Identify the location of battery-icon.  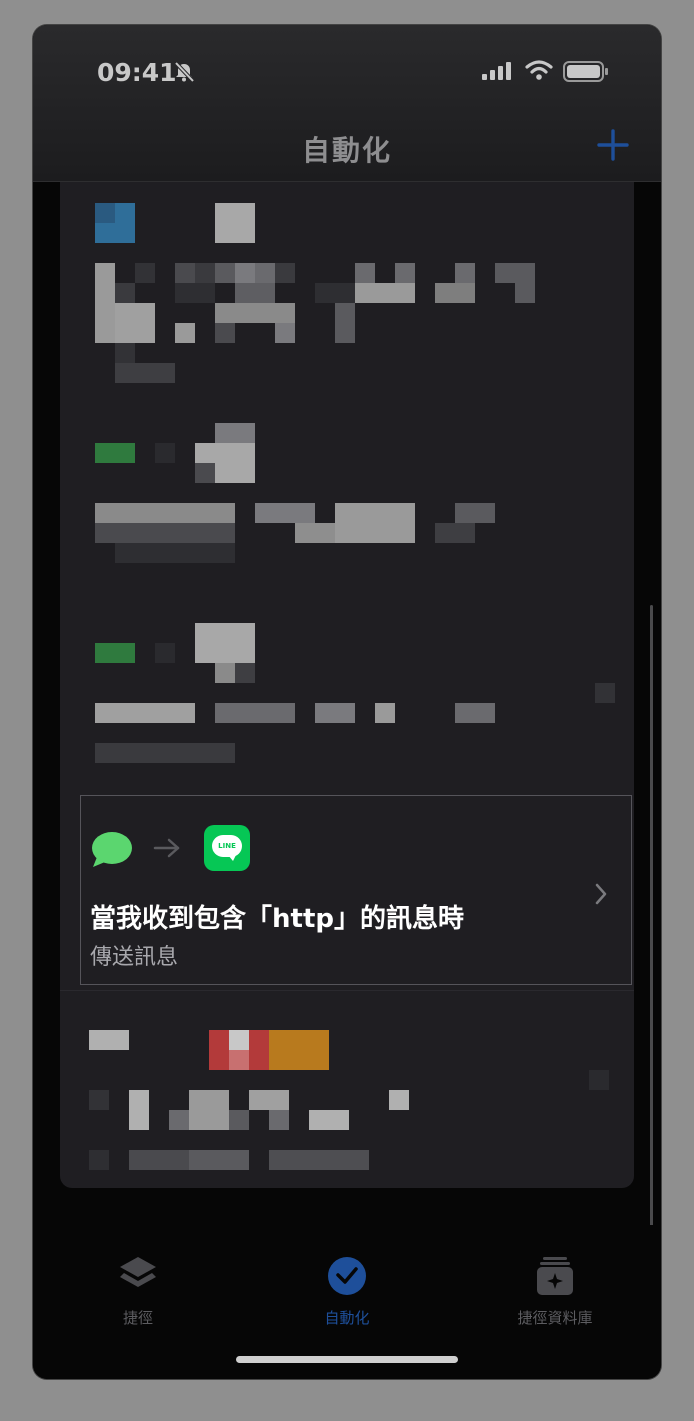
(585, 71).